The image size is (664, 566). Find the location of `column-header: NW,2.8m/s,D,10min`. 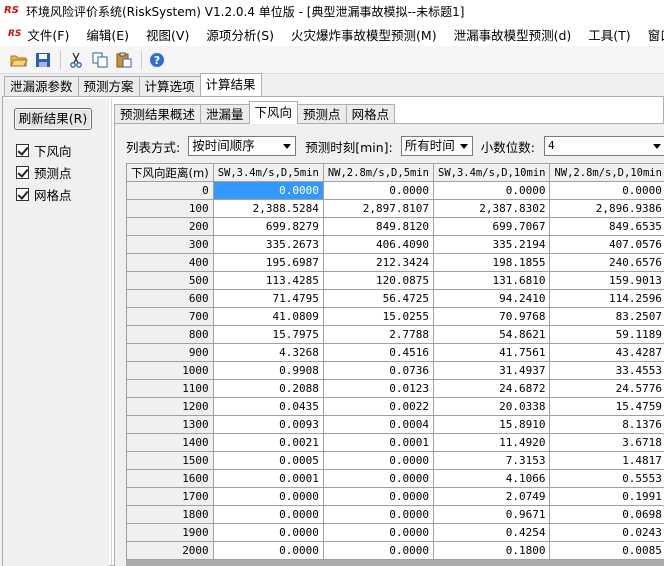

column-header: NW,2.8m/s,D,10min is located at coordinates (606, 172).